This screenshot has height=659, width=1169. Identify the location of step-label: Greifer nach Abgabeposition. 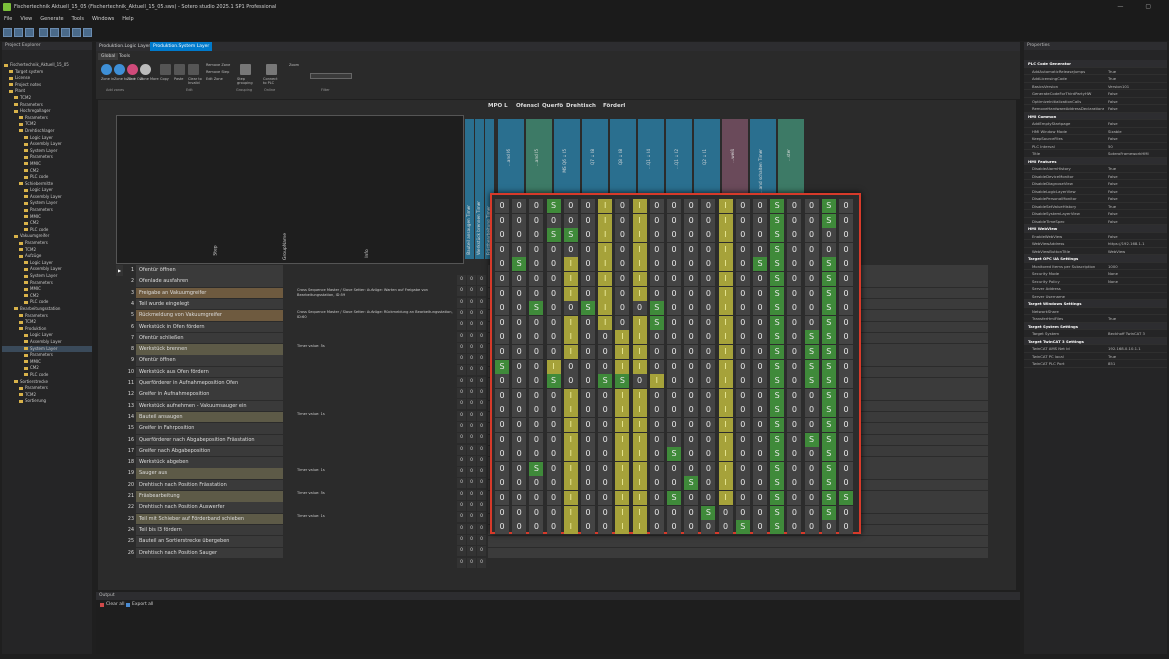
(209, 451).